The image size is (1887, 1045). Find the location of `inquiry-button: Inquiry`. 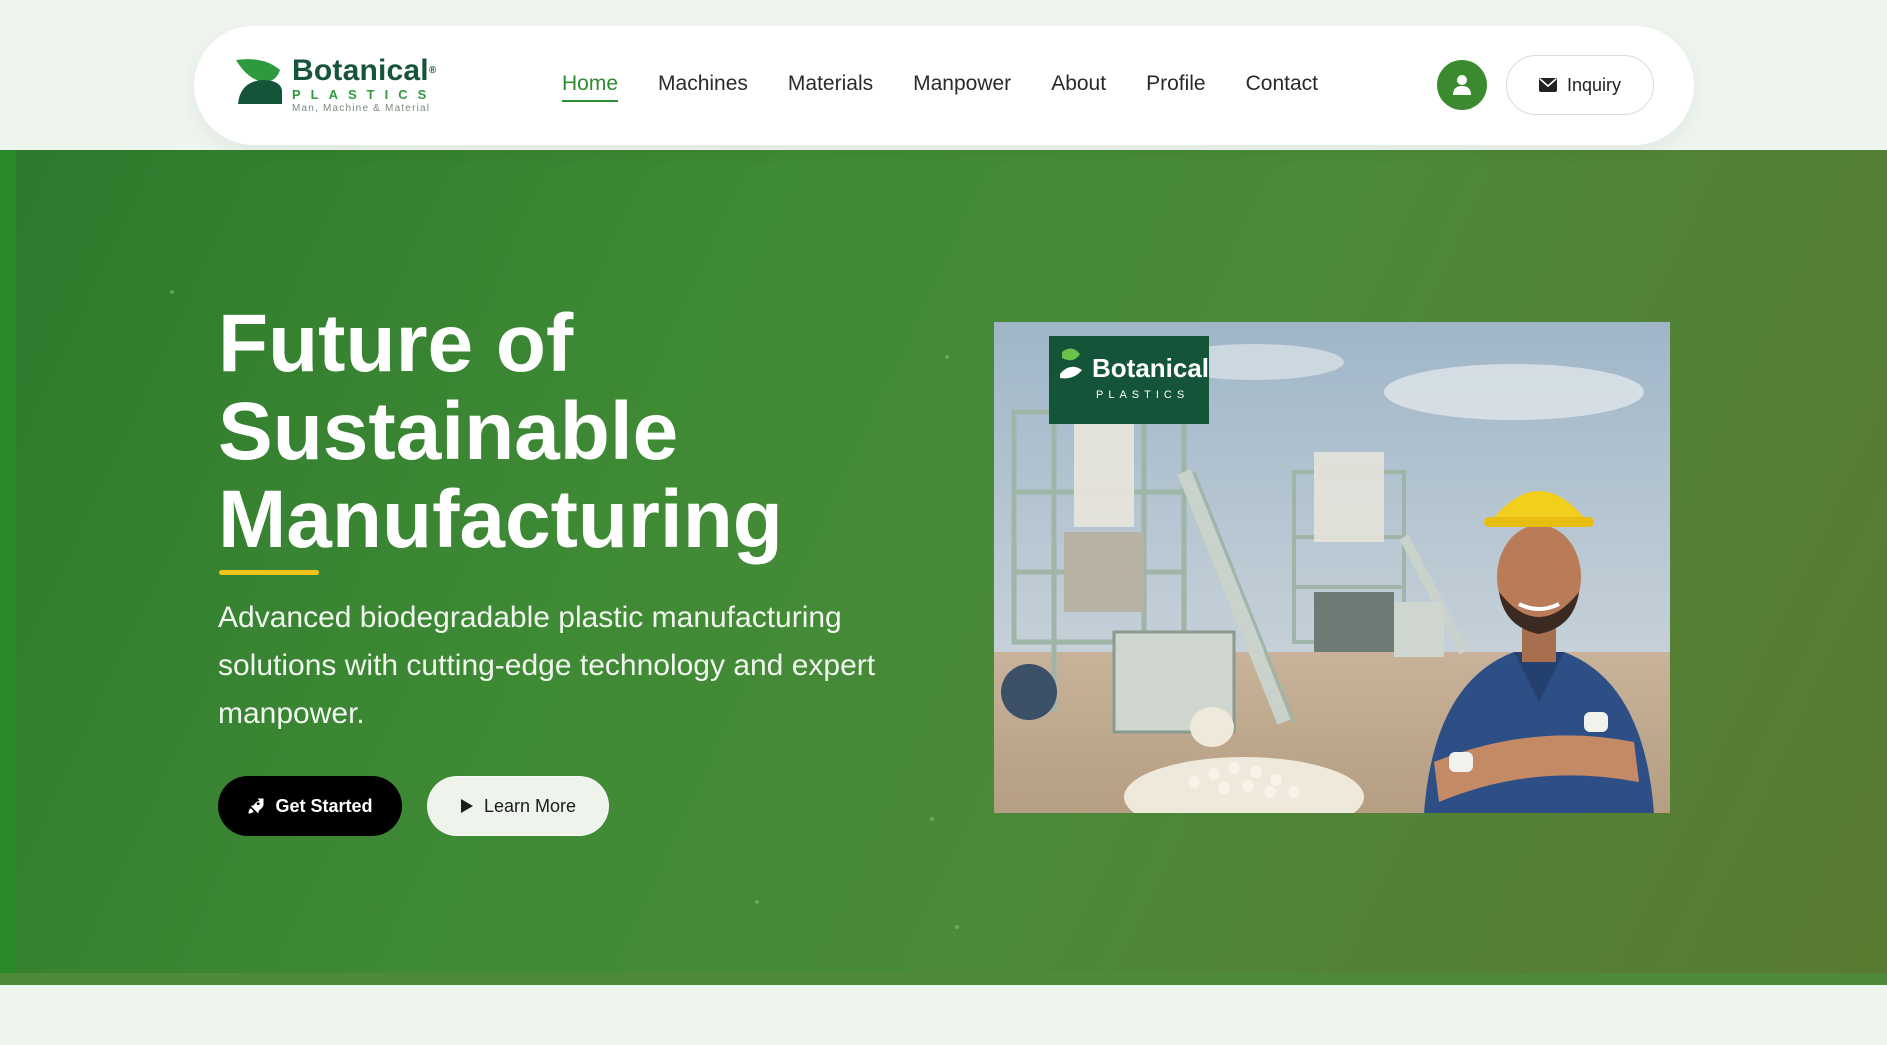

inquiry-button: Inquiry is located at coordinates (1580, 85).